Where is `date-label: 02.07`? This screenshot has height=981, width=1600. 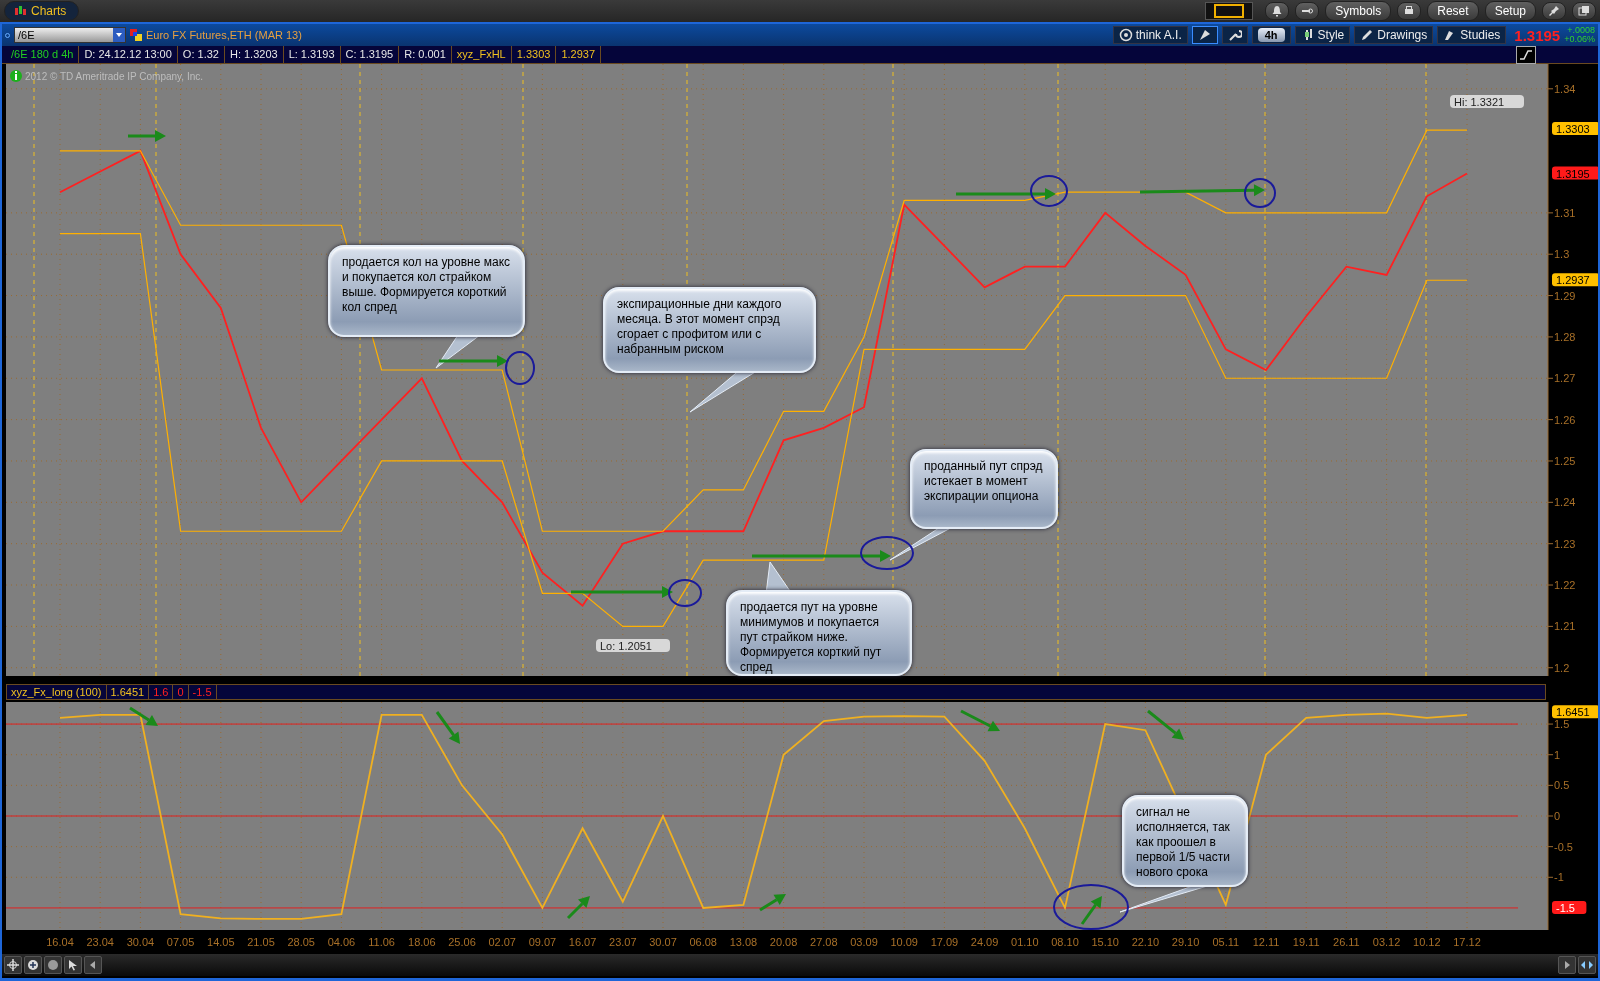 date-label: 02.07 is located at coordinates (502, 942).